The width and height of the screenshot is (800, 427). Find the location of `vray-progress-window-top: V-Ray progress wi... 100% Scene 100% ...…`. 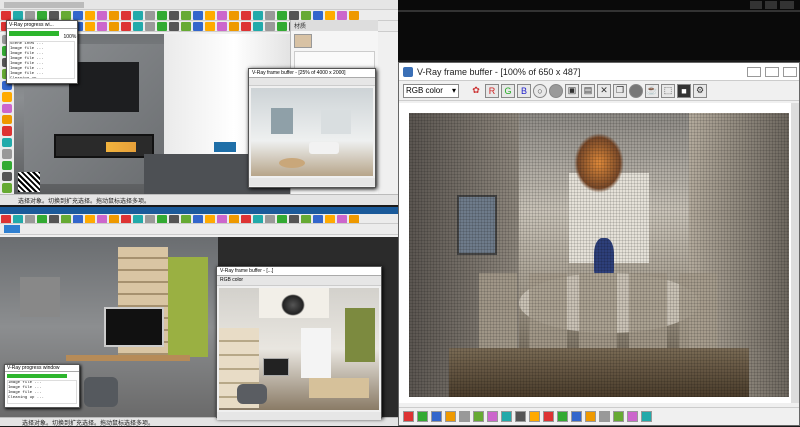

vray-progress-window-top: V-Ray progress wi... 100% Scene 100% ...… is located at coordinates (42, 52).